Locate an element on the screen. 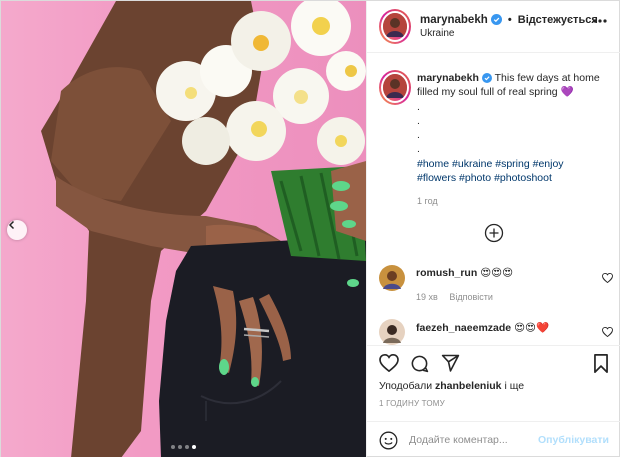 This screenshot has height=457, width=620. hashtag-link: #enjoy is located at coordinates (548, 164).